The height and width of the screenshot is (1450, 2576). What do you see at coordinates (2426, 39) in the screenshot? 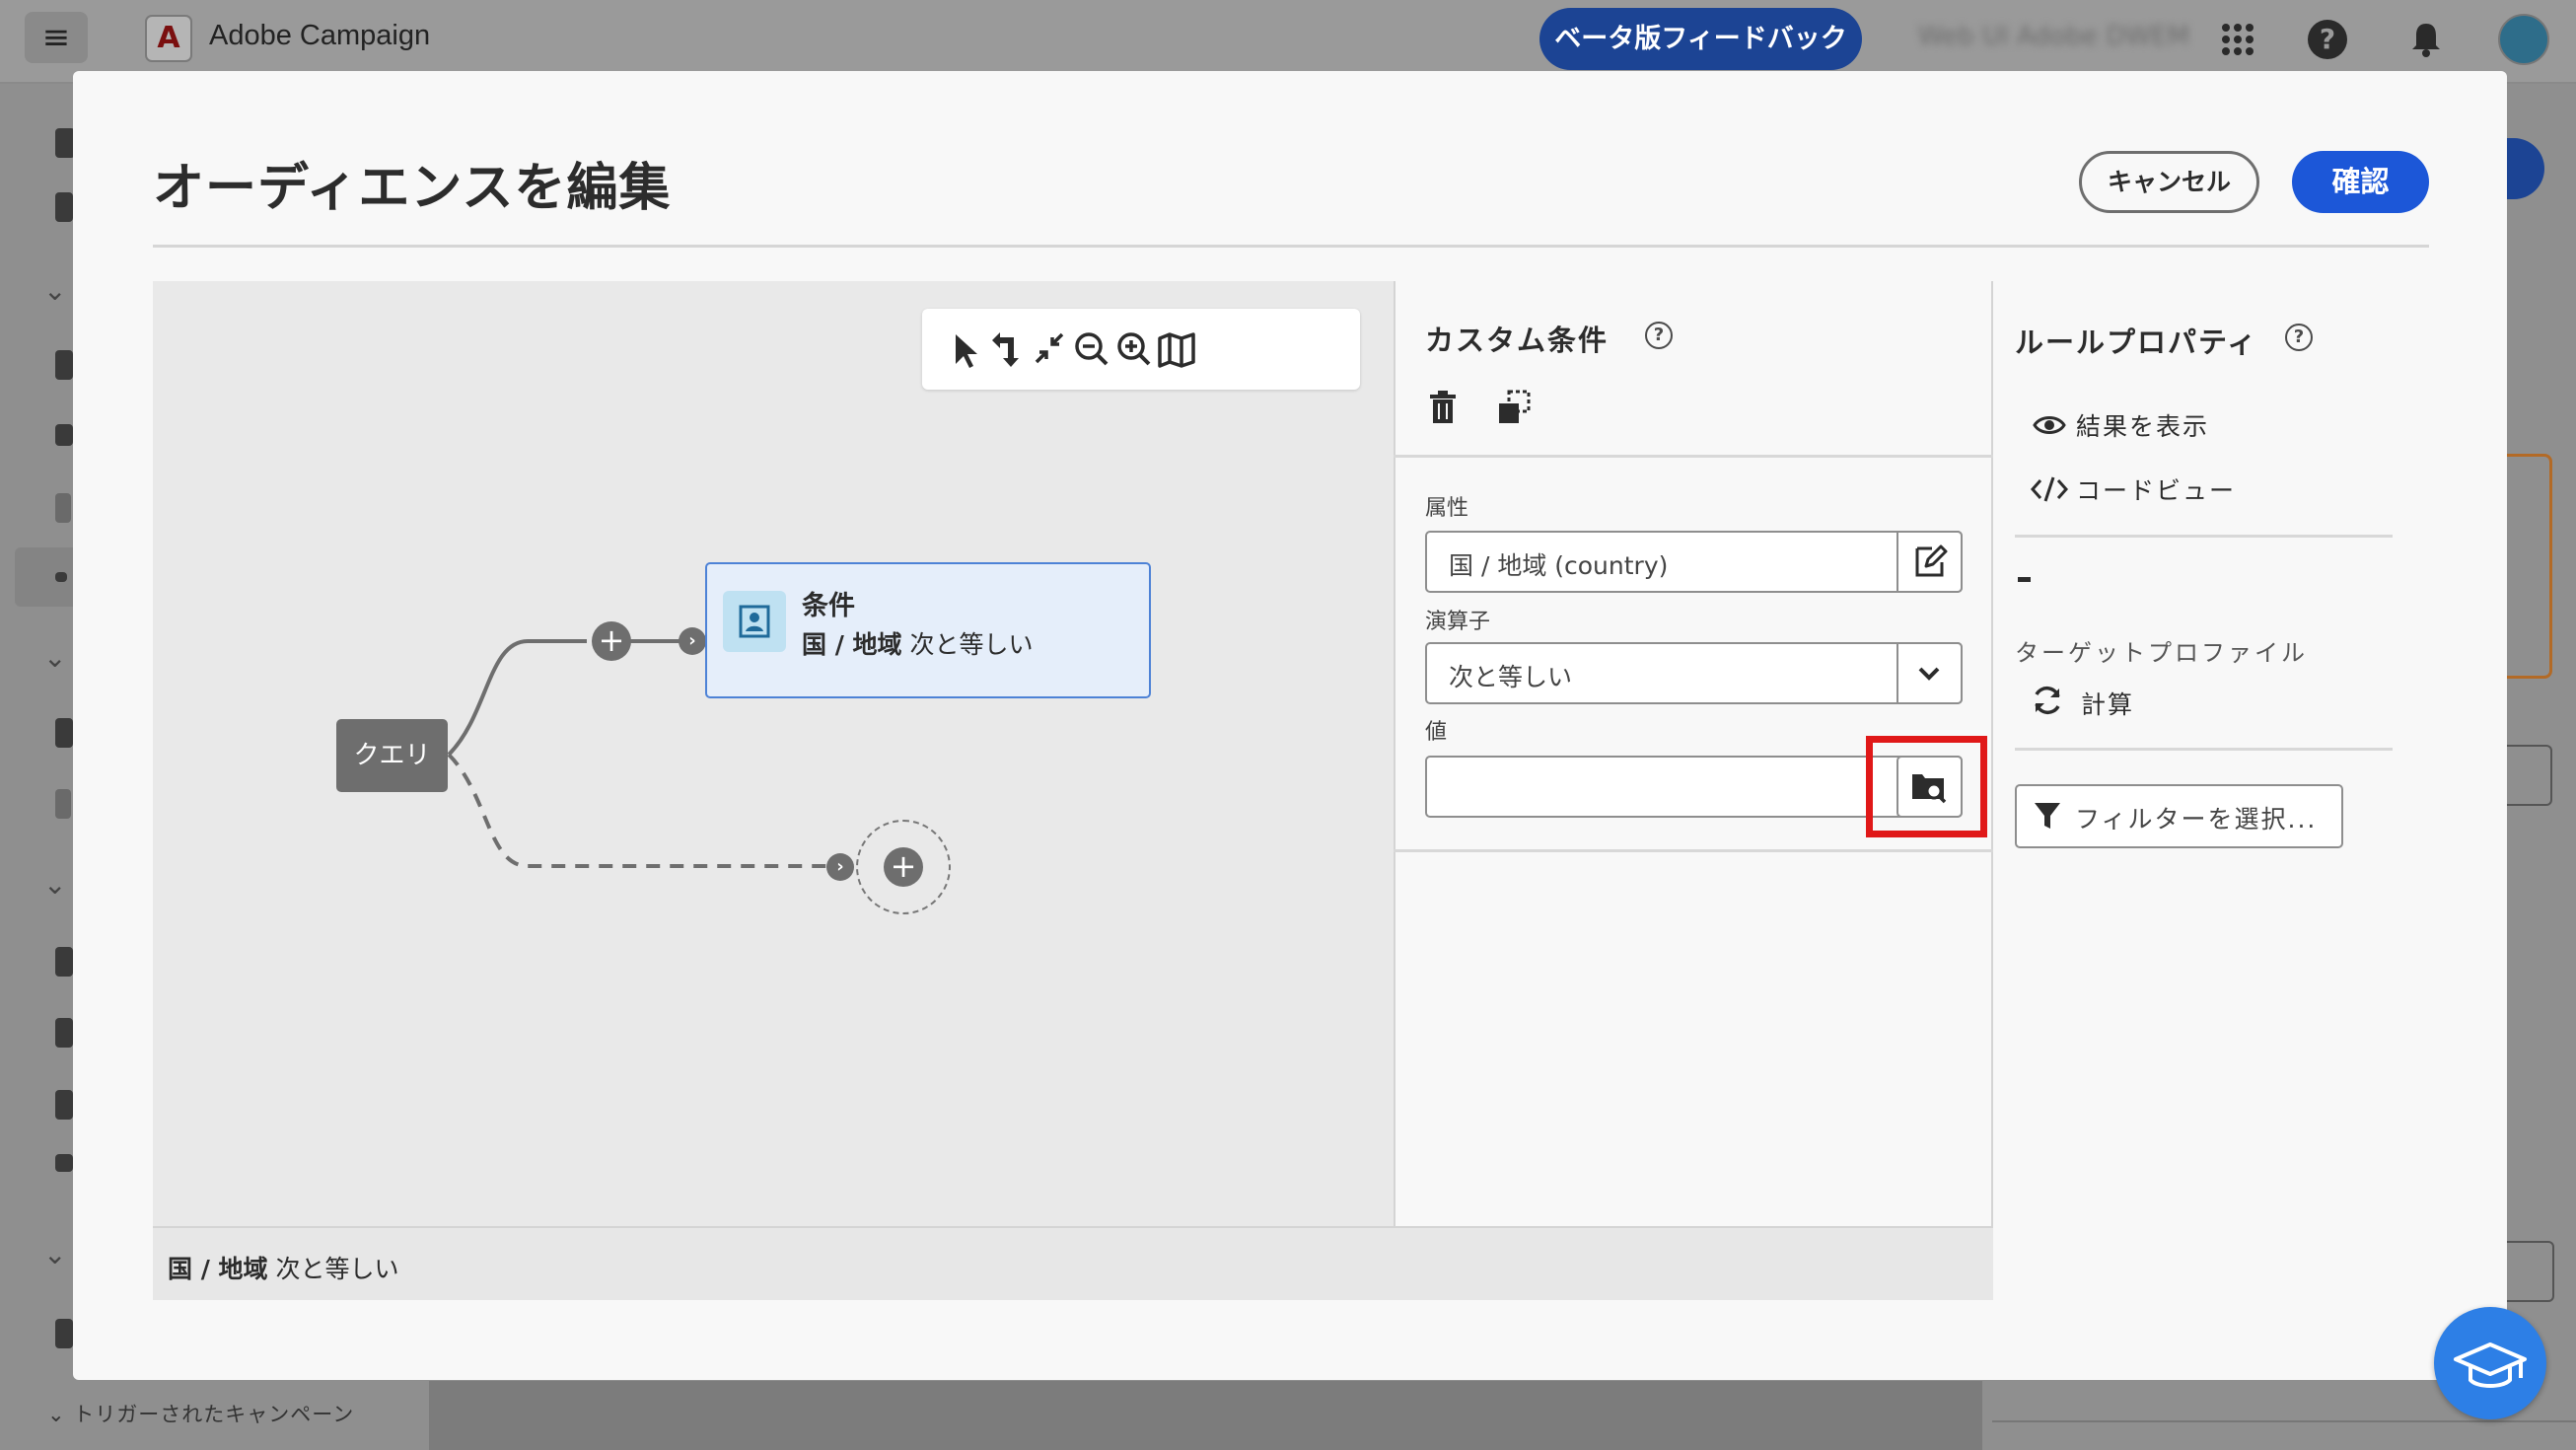
I see `notification-bell-icon` at bounding box center [2426, 39].